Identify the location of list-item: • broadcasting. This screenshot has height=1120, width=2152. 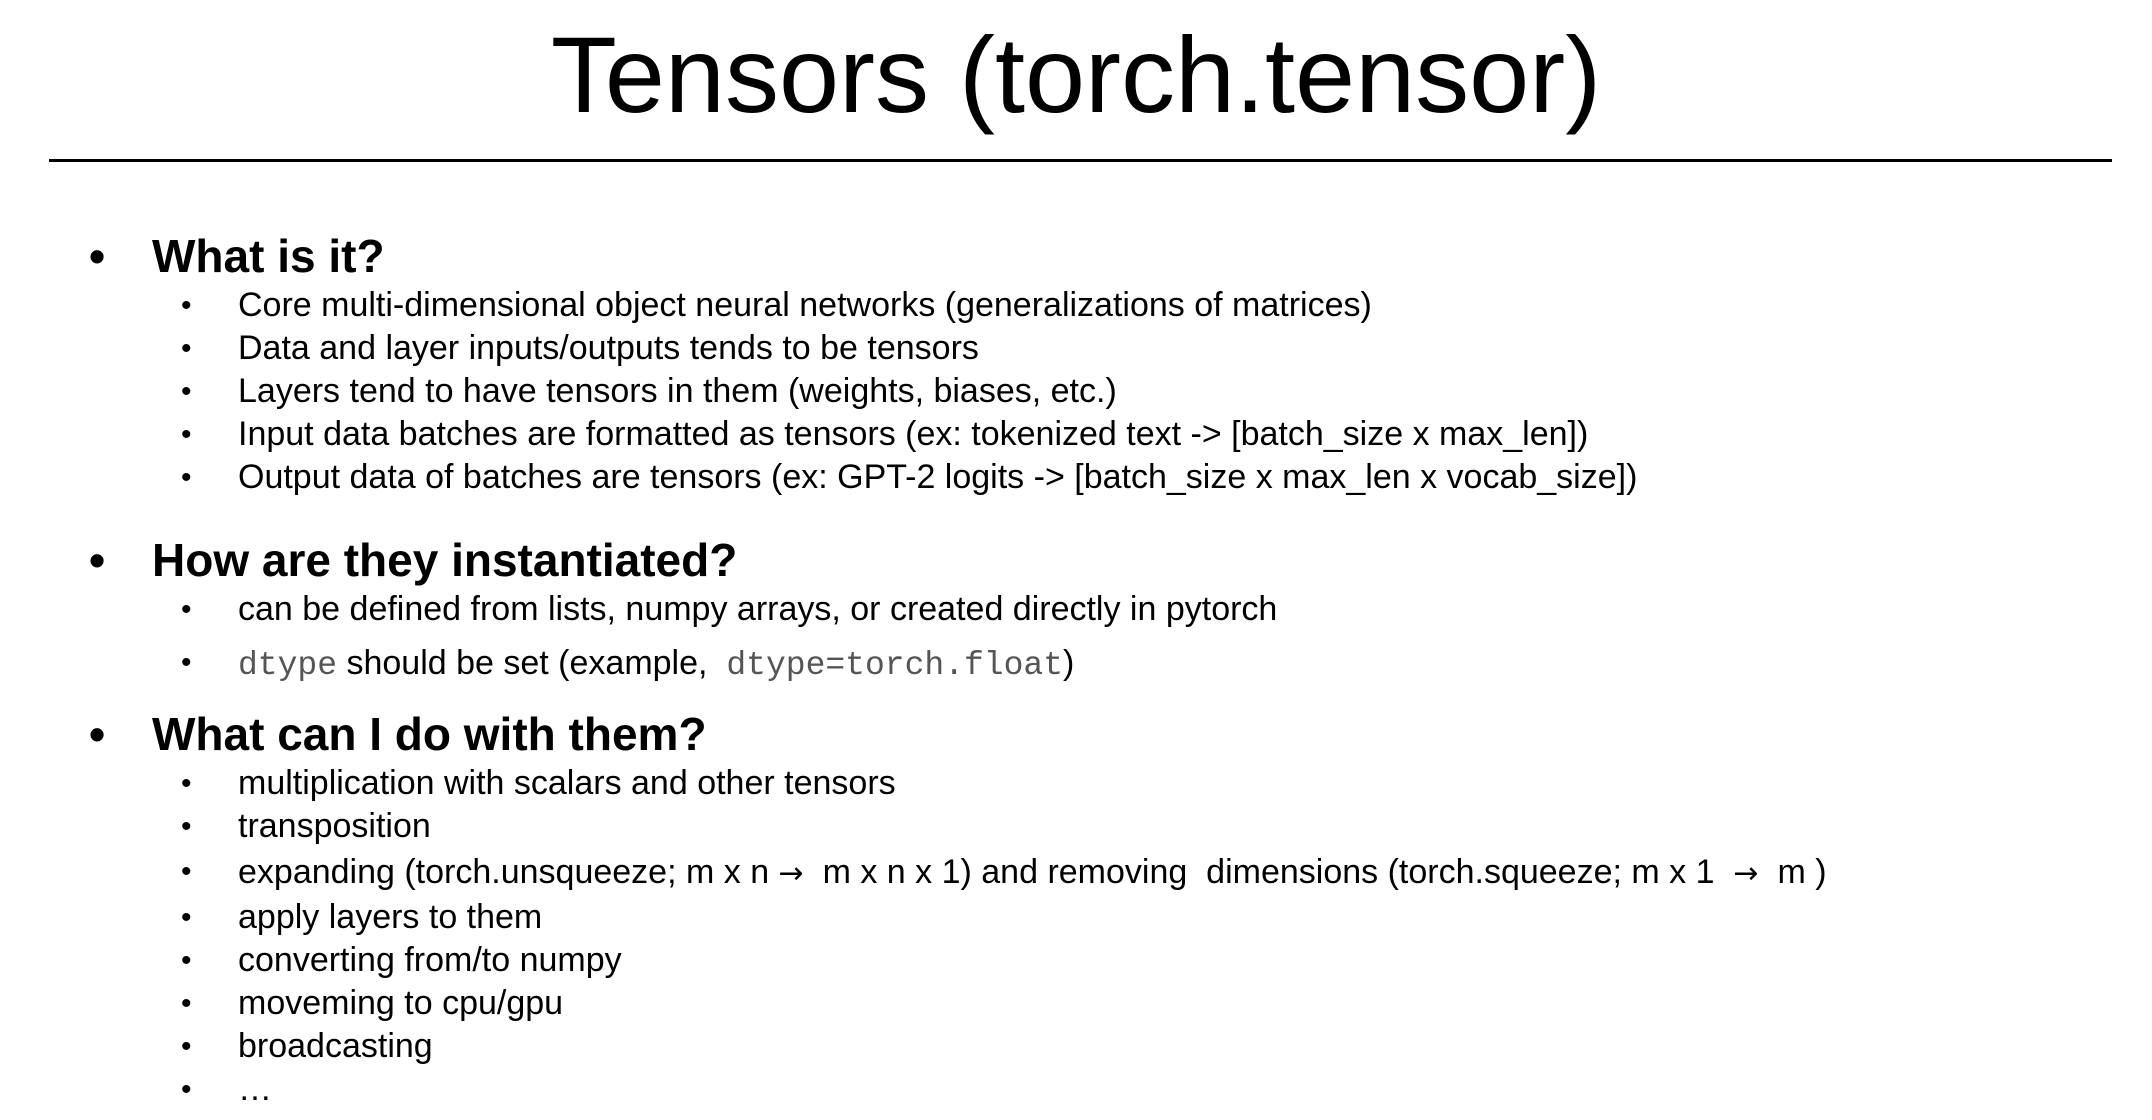
(1076, 1046).